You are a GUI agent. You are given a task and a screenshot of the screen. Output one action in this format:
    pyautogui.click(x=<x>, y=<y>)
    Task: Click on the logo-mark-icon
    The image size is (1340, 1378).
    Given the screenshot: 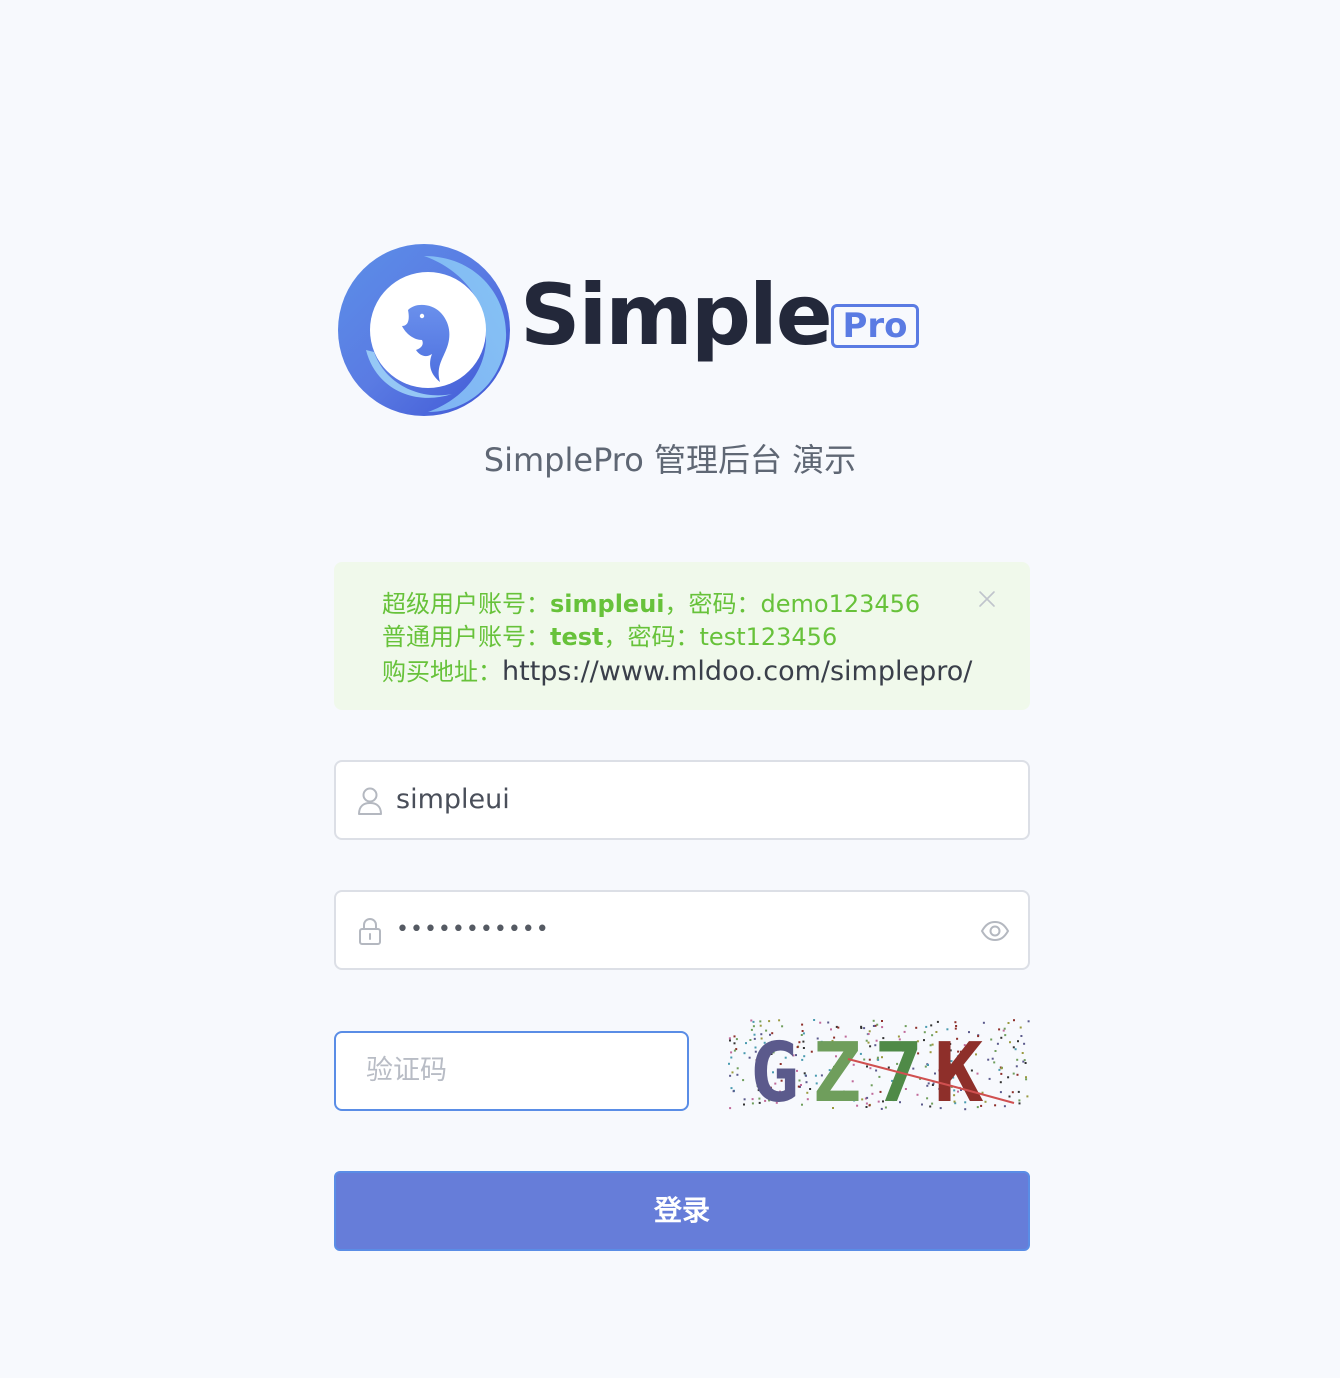 What is the action you would take?
    pyautogui.click(x=424, y=330)
    